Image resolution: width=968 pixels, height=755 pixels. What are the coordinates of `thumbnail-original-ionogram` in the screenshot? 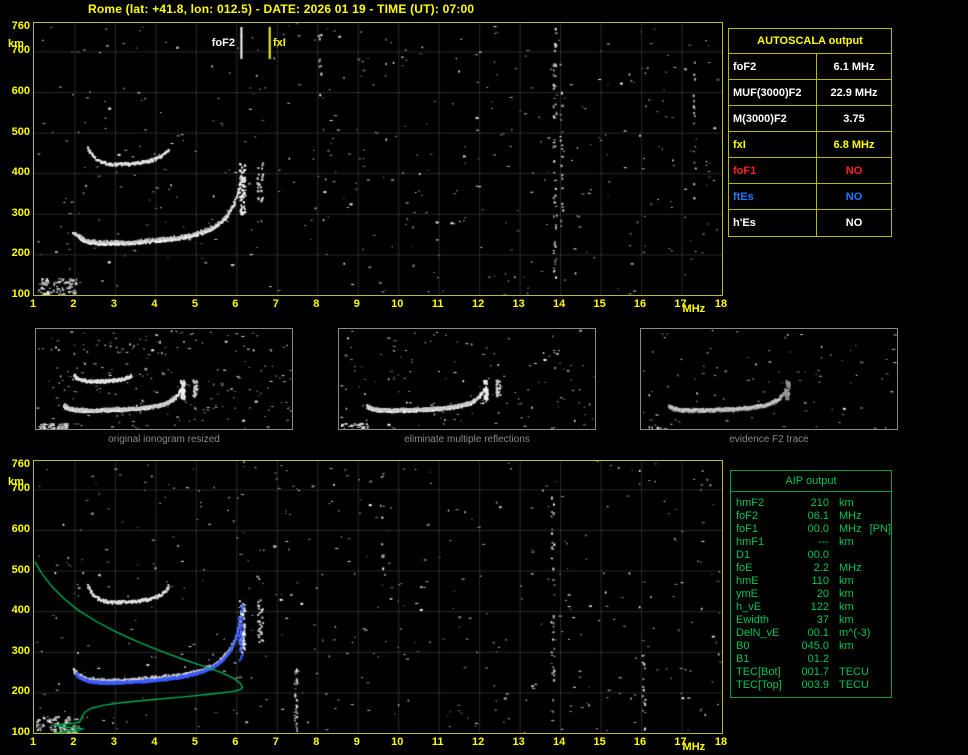 It's located at (164, 379).